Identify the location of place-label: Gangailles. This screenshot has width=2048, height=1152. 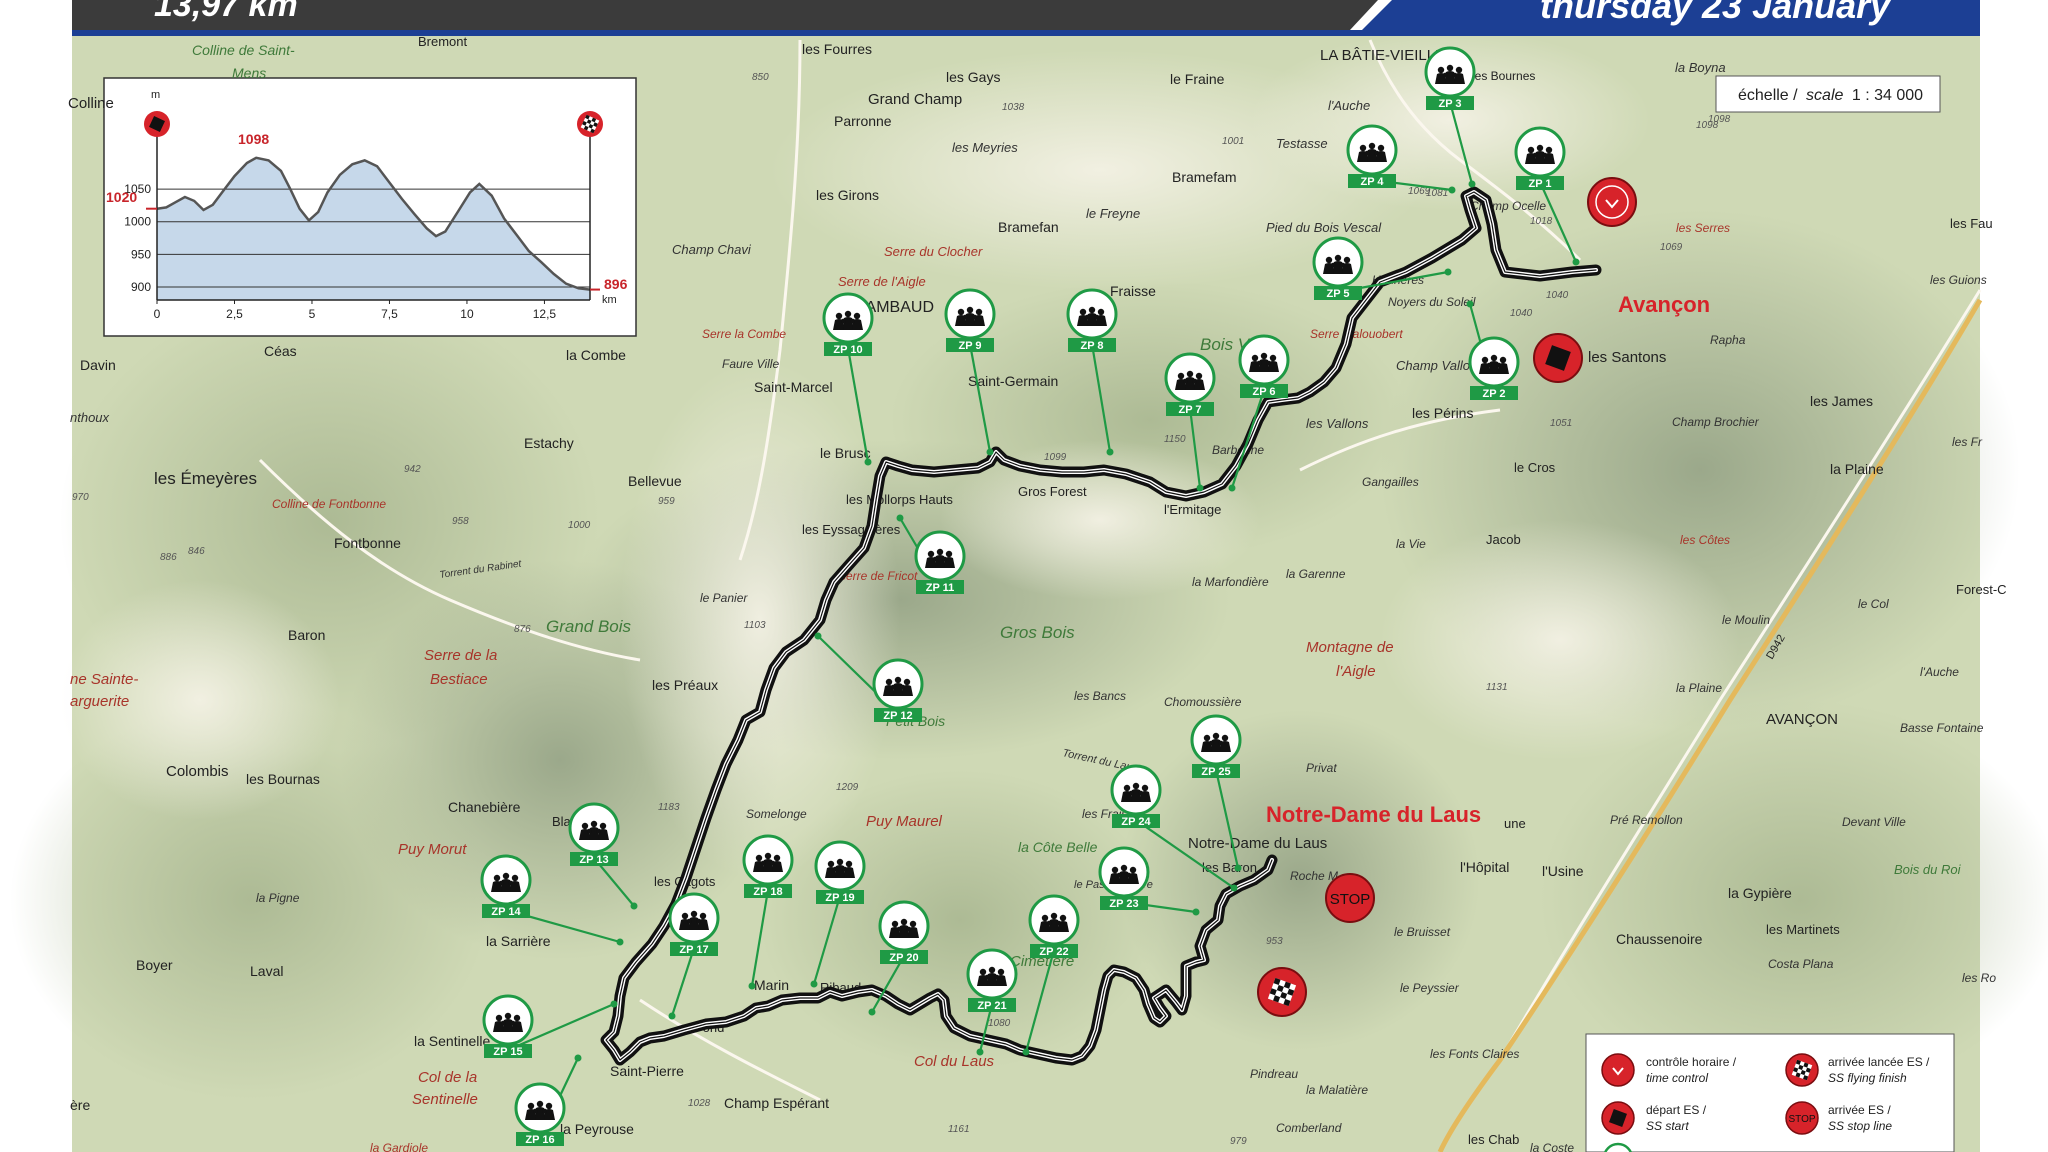
(1390, 482).